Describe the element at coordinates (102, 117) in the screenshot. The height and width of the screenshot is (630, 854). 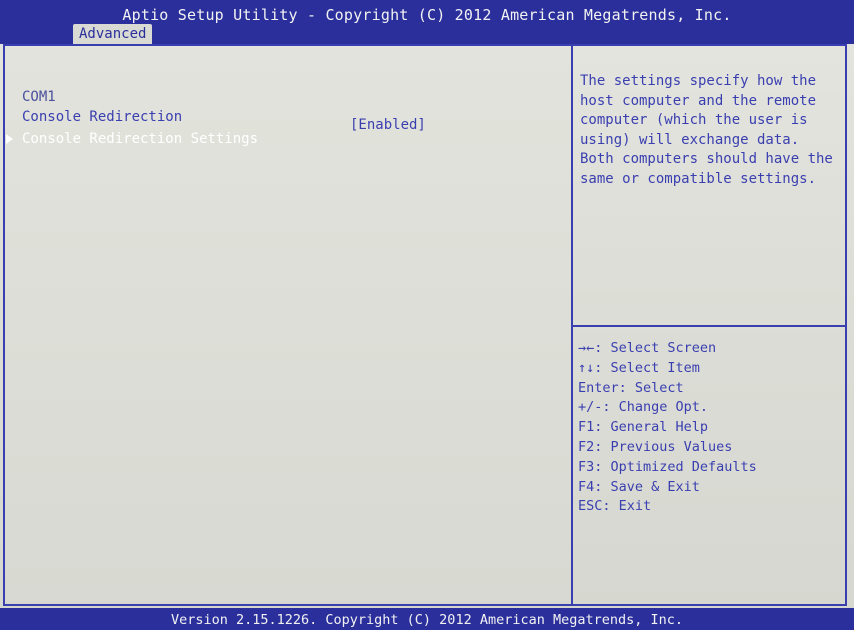
I see `console-redirection-label: Console Redirection` at that location.